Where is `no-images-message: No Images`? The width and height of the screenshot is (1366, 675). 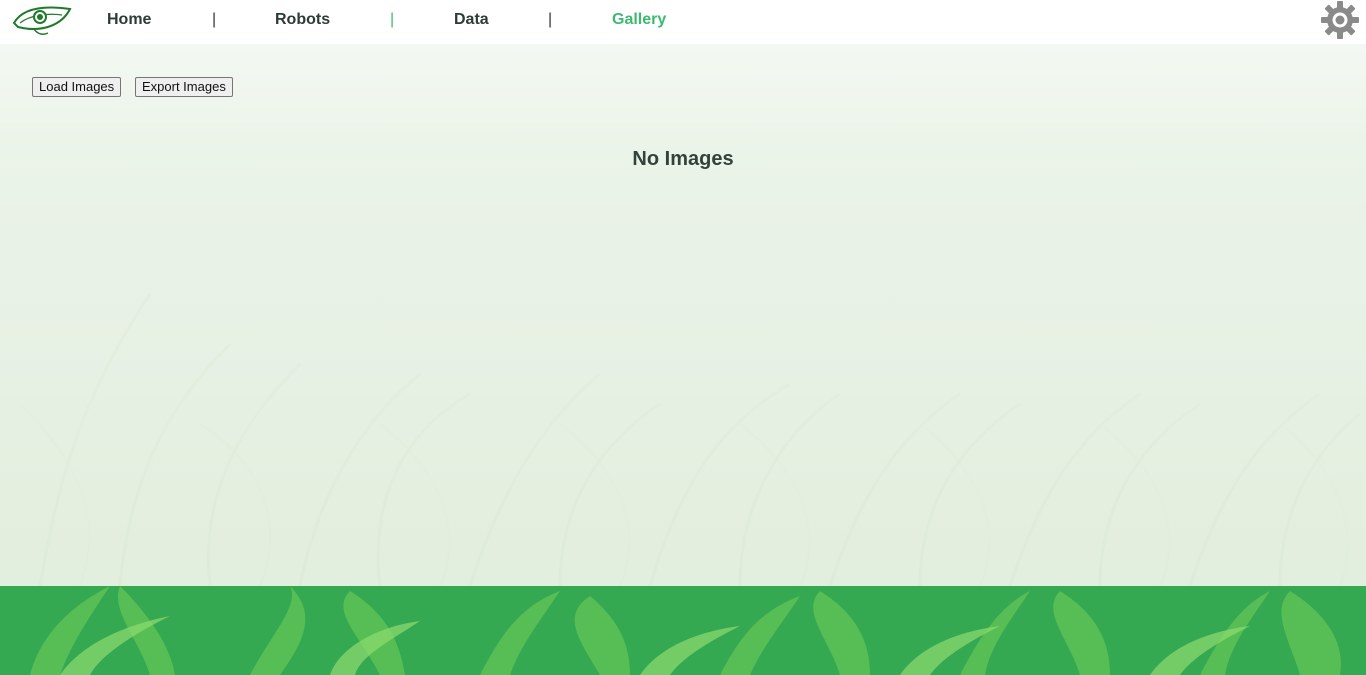 no-images-message: No Images is located at coordinates (683, 159).